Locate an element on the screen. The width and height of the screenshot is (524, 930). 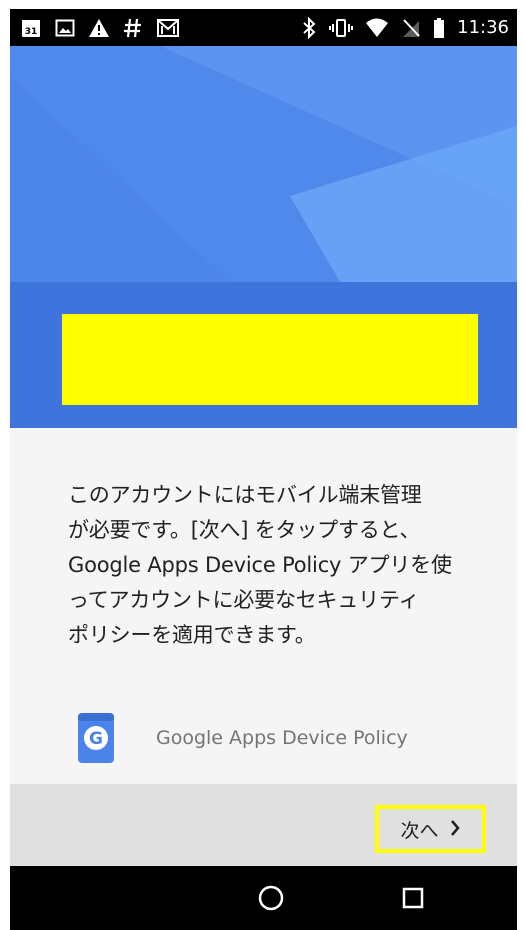
gmail-icon is located at coordinates (168, 28).